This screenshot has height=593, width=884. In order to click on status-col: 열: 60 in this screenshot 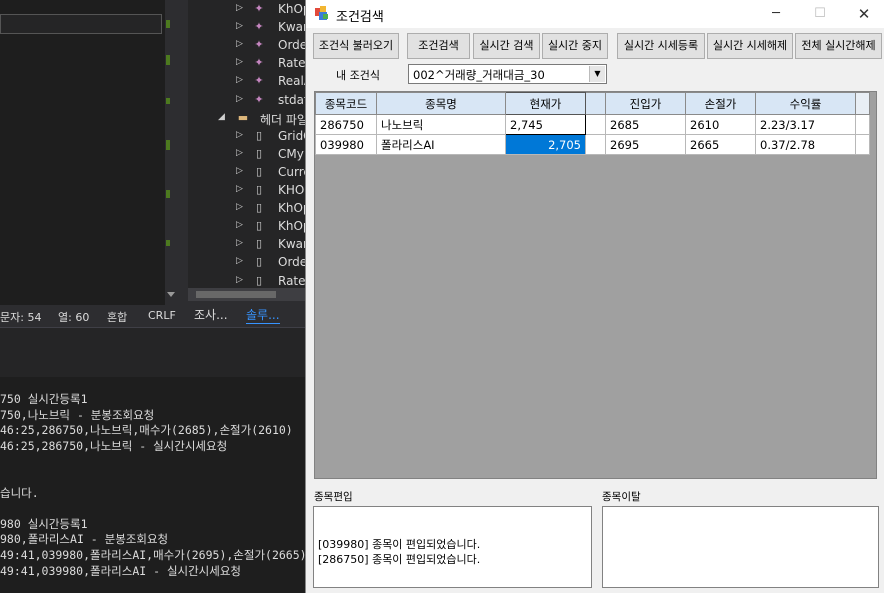, I will do `click(74, 317)`.